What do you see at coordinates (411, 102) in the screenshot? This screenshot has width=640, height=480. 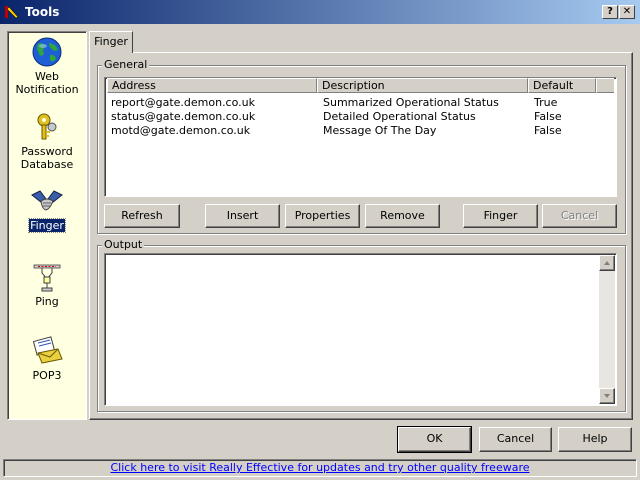 I see `cell-description: Summarized Operational Status` at bounding box center [411, 102].